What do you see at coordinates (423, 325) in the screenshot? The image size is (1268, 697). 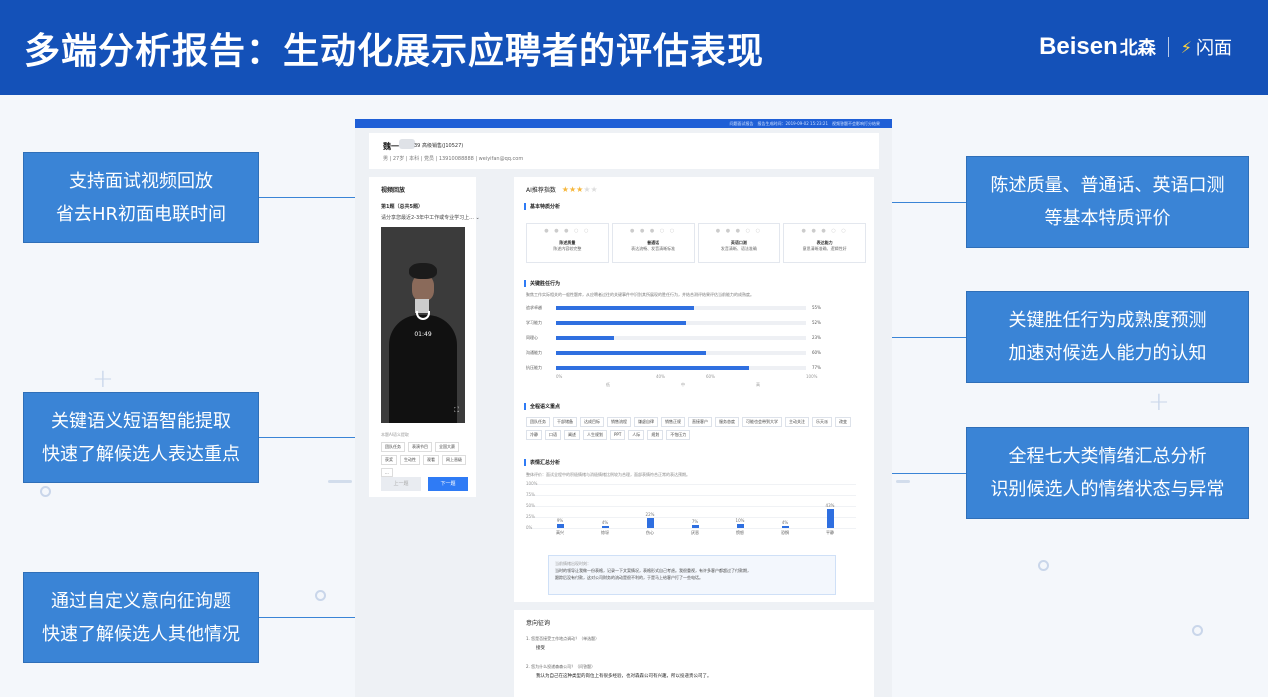 I see `video-player: 01:49 ⛶` at bounding box center [423, 325].